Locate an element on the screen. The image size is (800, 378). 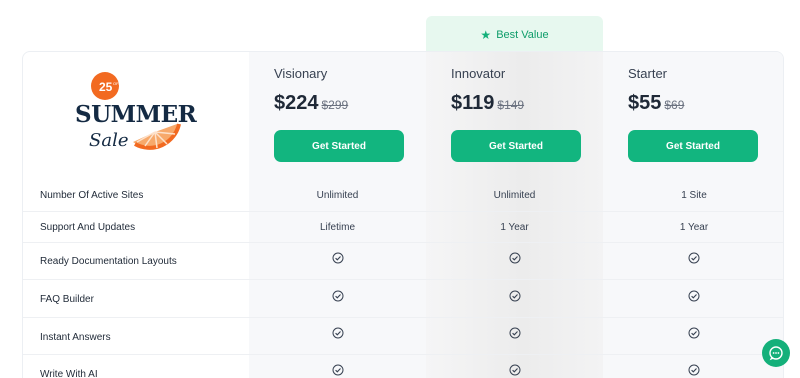
feature-row: Ready Documentation Layouts is located at coordinates (403, 260).